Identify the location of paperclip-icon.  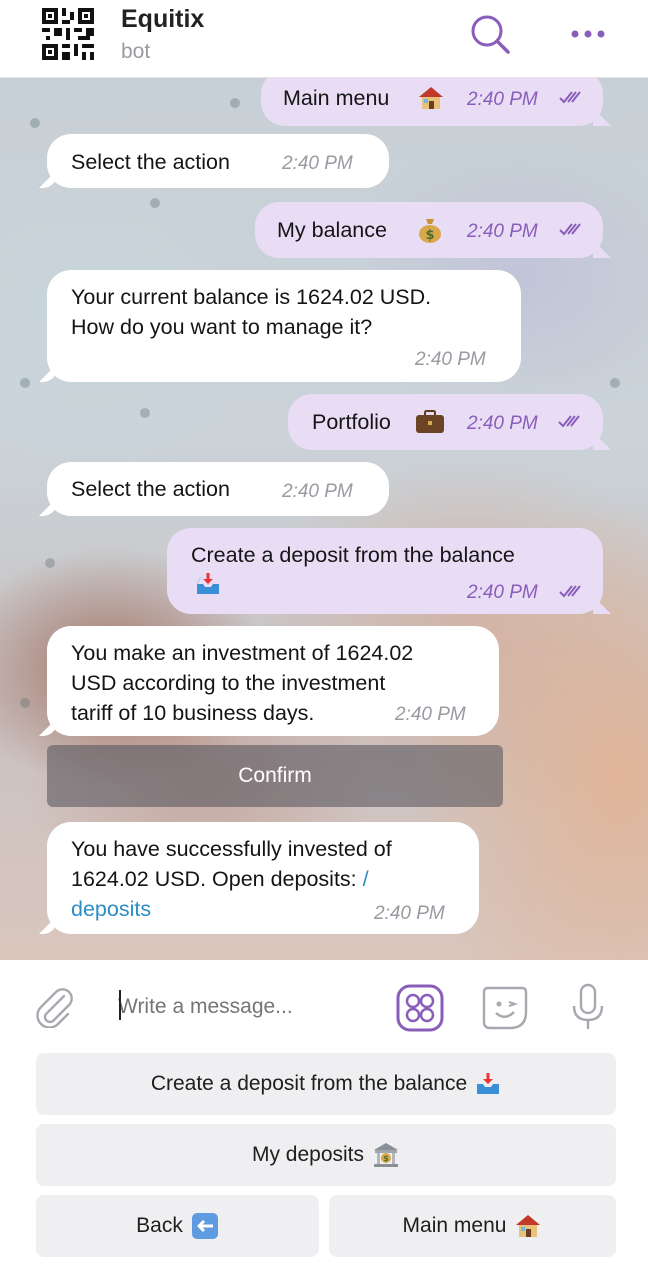
(55, 1007).